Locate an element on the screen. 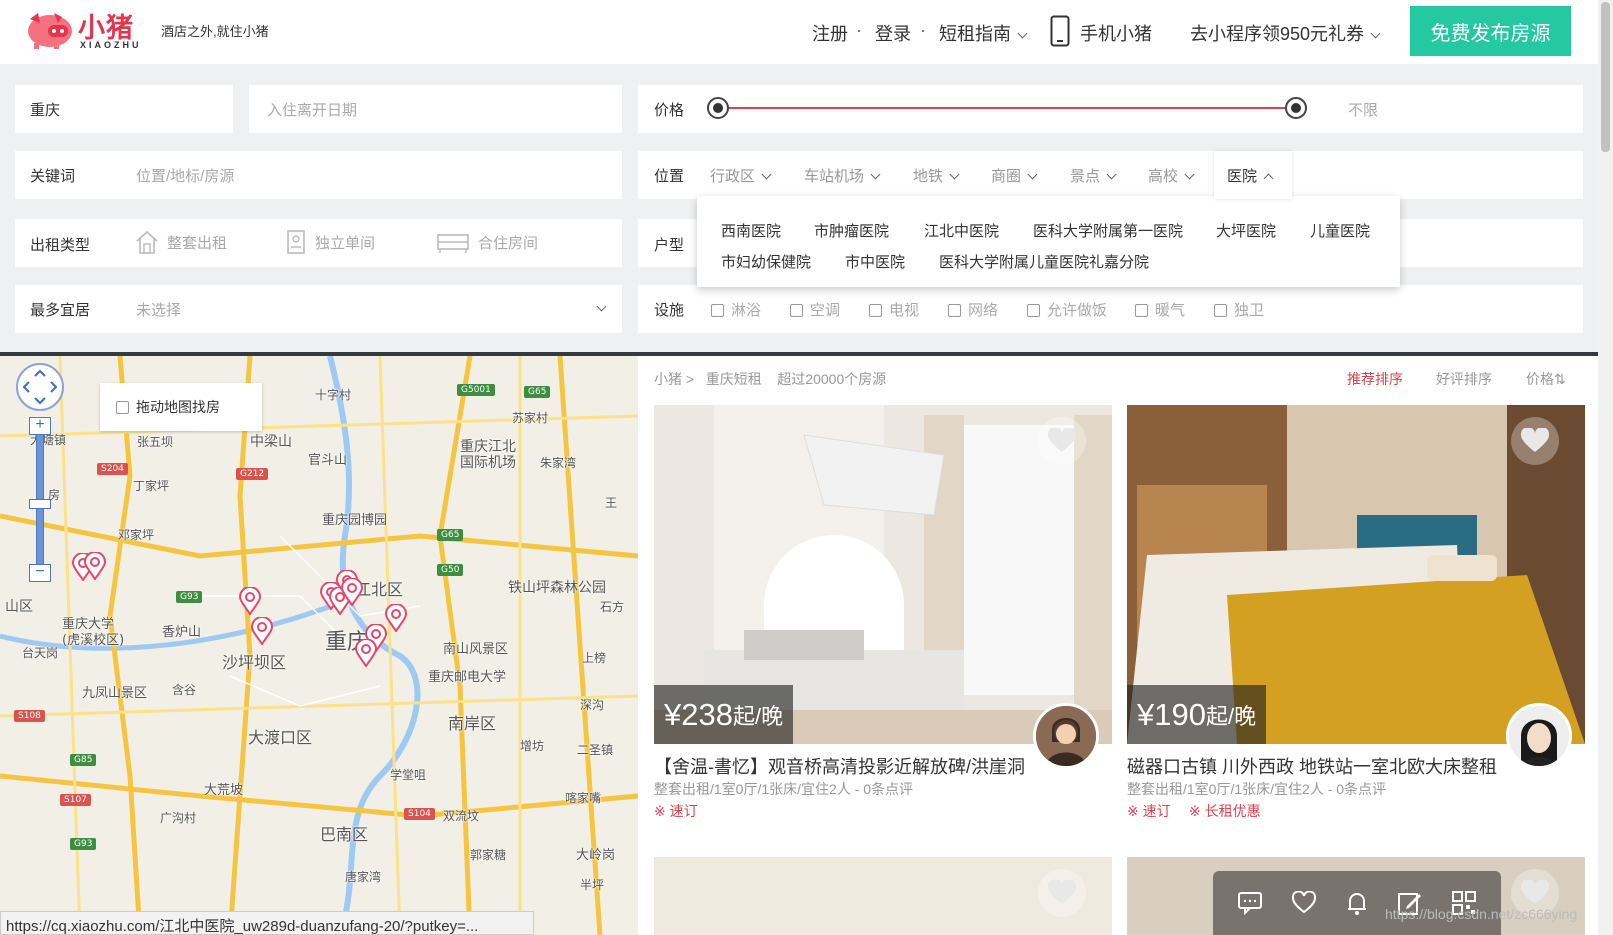 The image size is (1613, 935). hospital-option: 医科大学附属儿童医院礼嘉分院 is located at coordinates (1044, 261).